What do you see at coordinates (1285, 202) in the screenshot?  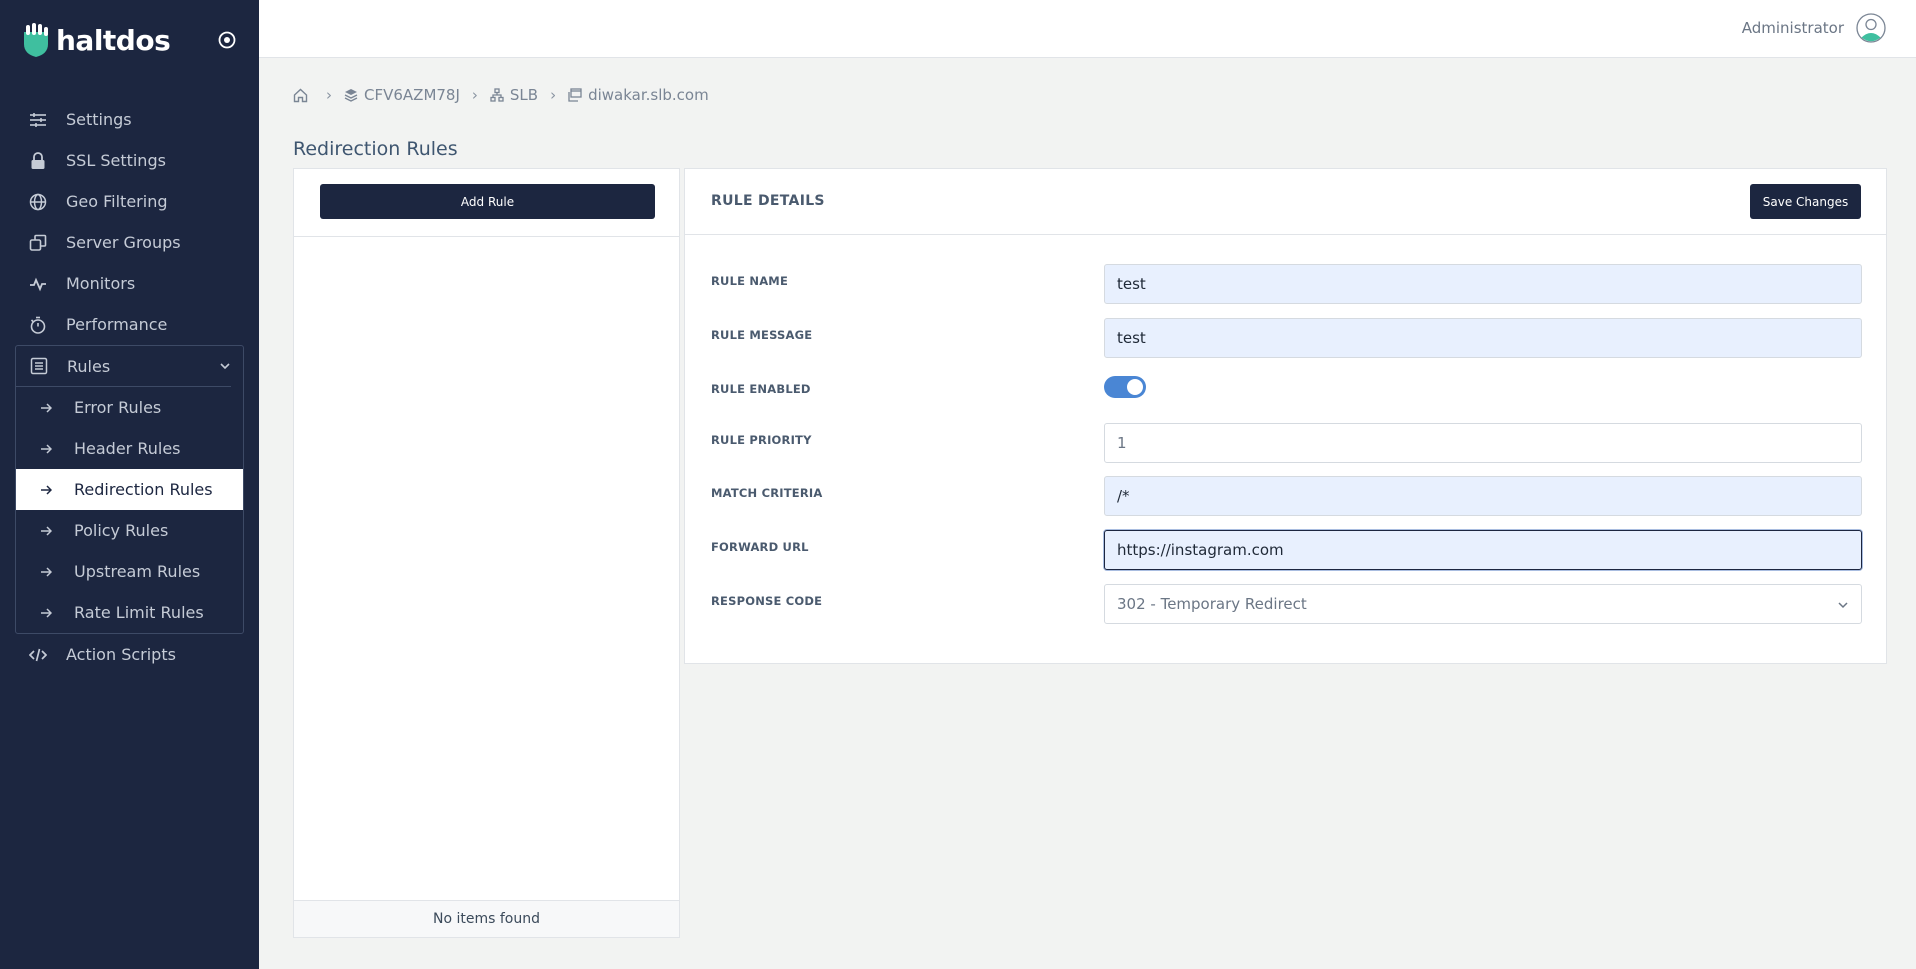 I see `rule-details-header: RULE DETAILS Save Changes` at bounding box center [1285, 202].